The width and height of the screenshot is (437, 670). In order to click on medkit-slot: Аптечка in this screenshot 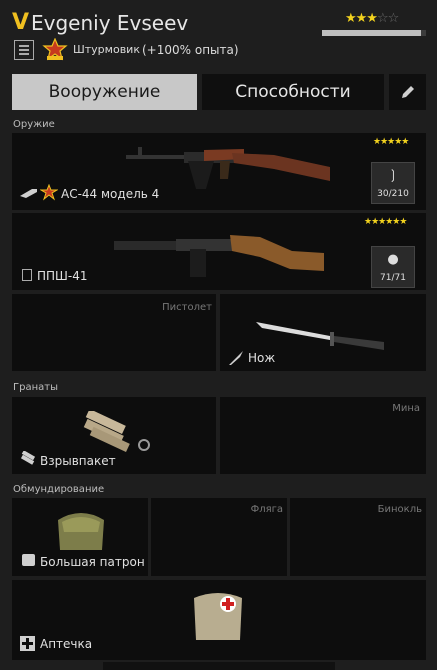, I will do `click(219, 620)`.